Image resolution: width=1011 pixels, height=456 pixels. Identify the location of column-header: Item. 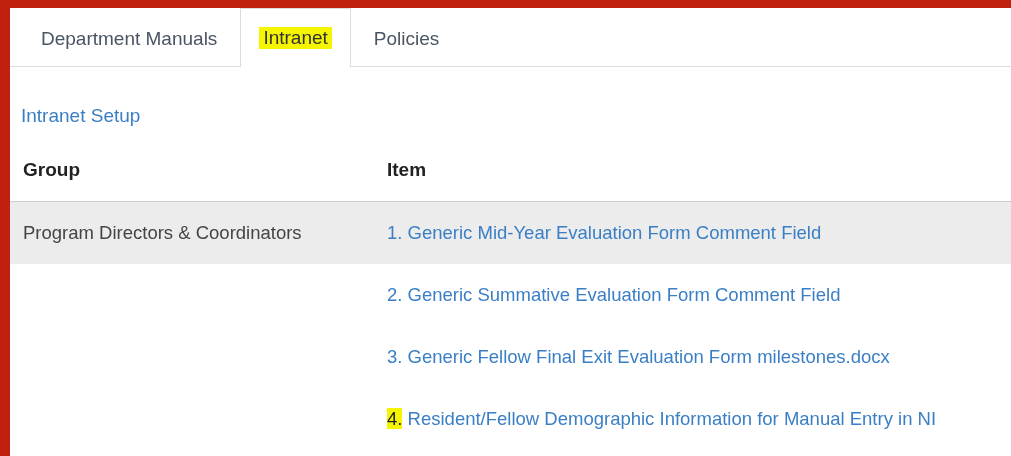
(407, 170).